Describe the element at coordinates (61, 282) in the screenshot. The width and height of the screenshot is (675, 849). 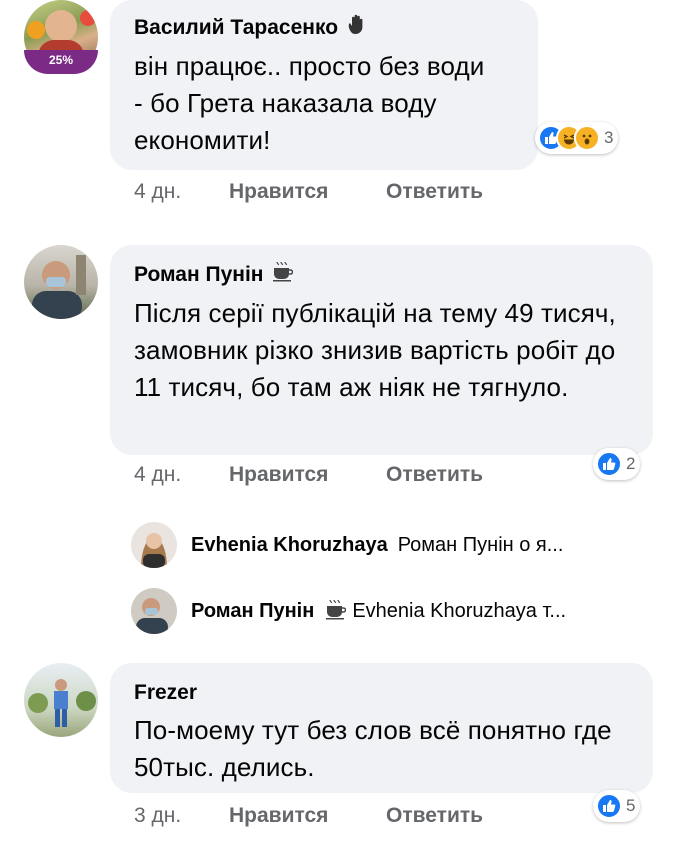
I see `avatar-roman` at that location.